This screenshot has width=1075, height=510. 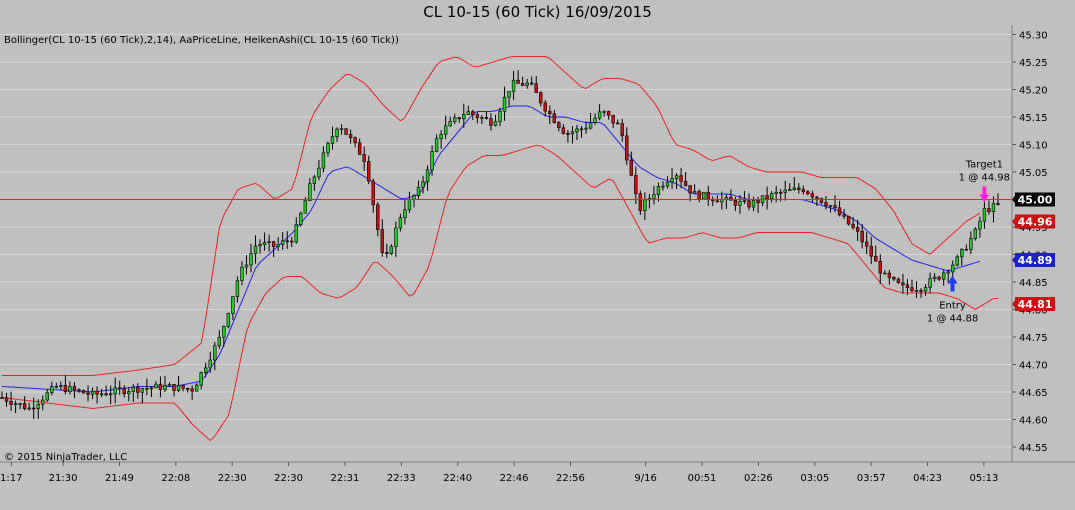 I want to click on price-tag-current-price: 45.00, so click(x=1033, y=199).